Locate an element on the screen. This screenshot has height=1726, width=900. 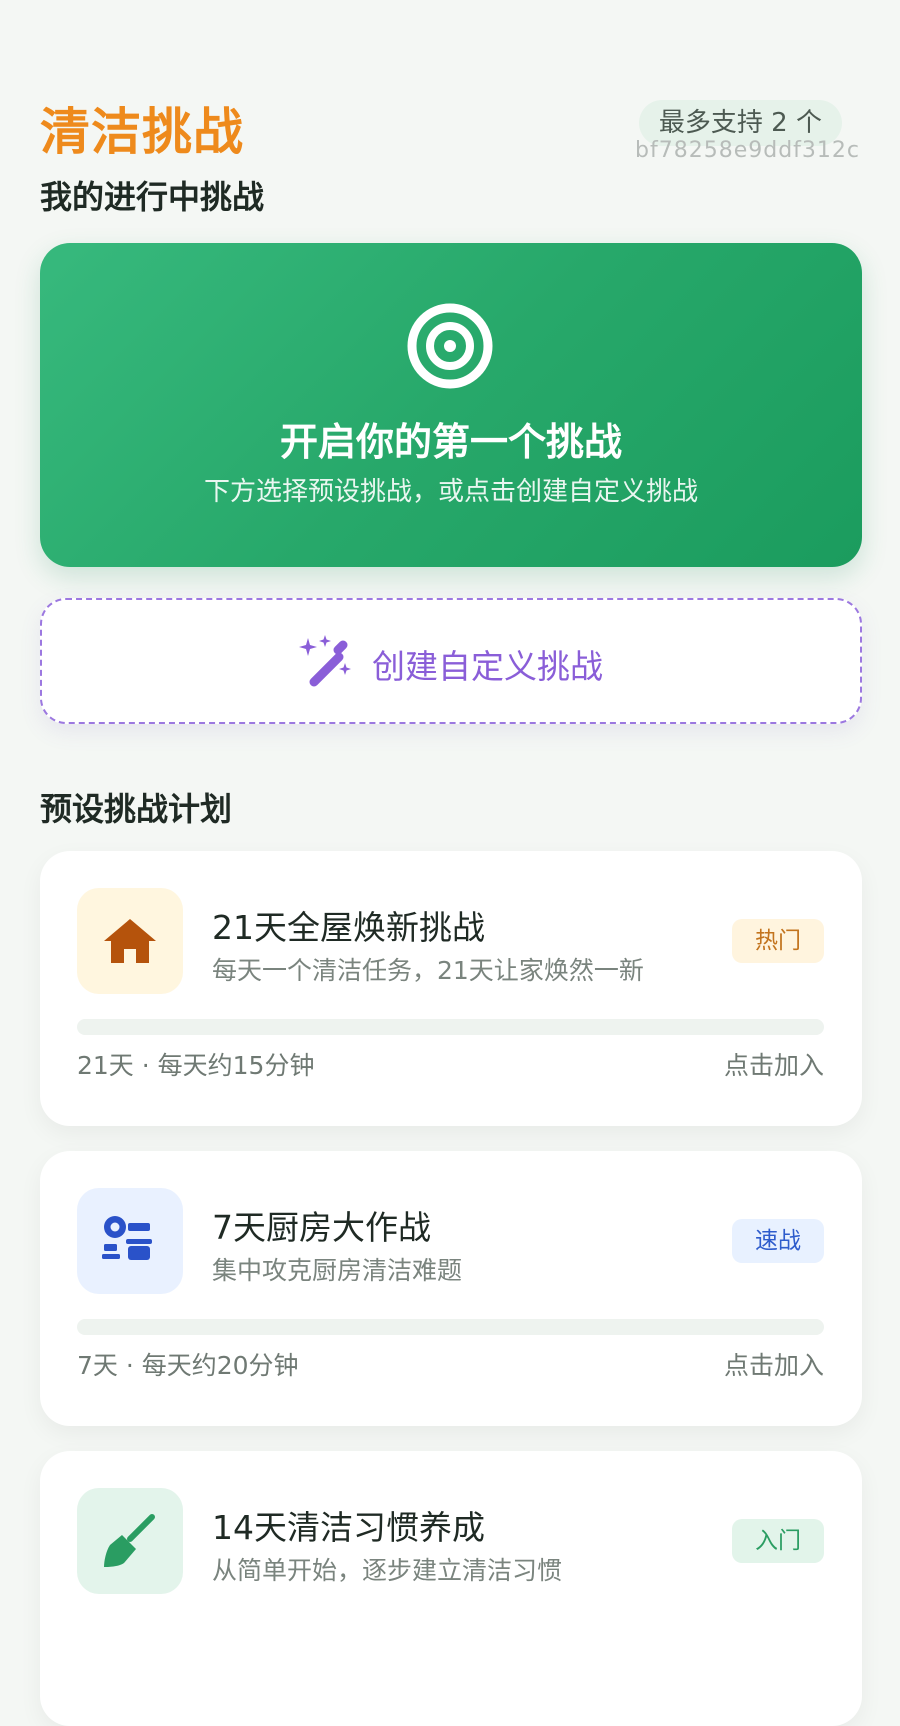
empty-state-subtitle: 下方选择预设挑战，或点击创建自定义挑战 is located at coordinates (450, 492).